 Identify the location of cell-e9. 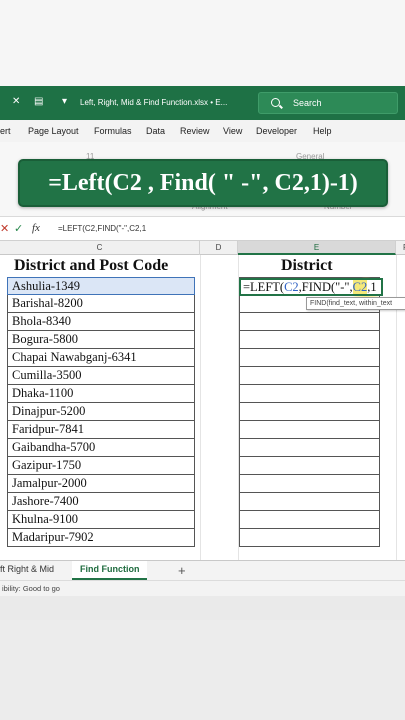
(309, 412).